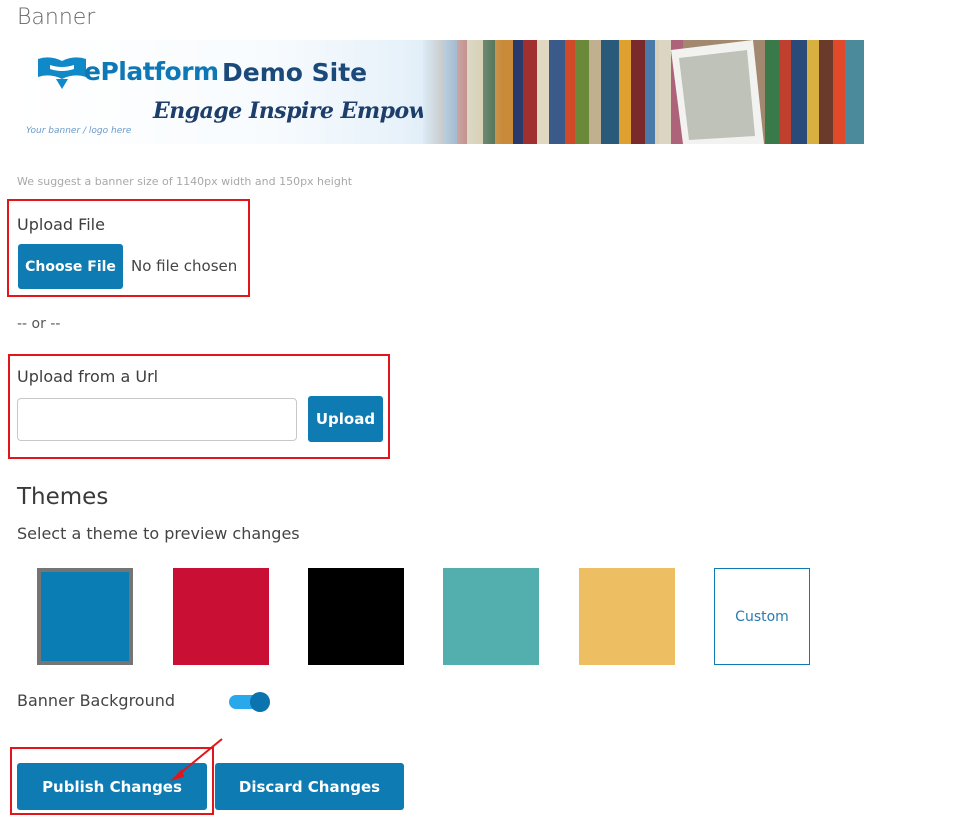 This screenshot has width=966, height=829. What do you see at coordinates (356, 616) in the screenshot?
I see `theme-swatch-black` at bounding box center [356, 616].